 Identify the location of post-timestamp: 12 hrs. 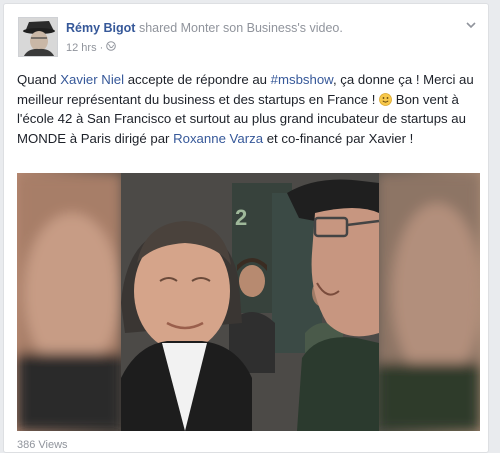
(81, 48).